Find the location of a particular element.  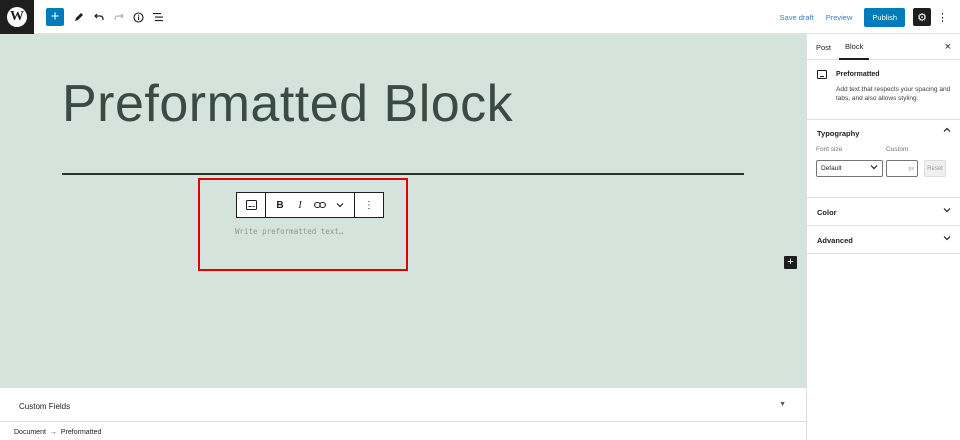

gear-icon: ⚙ is located at coordinates (922, 17).